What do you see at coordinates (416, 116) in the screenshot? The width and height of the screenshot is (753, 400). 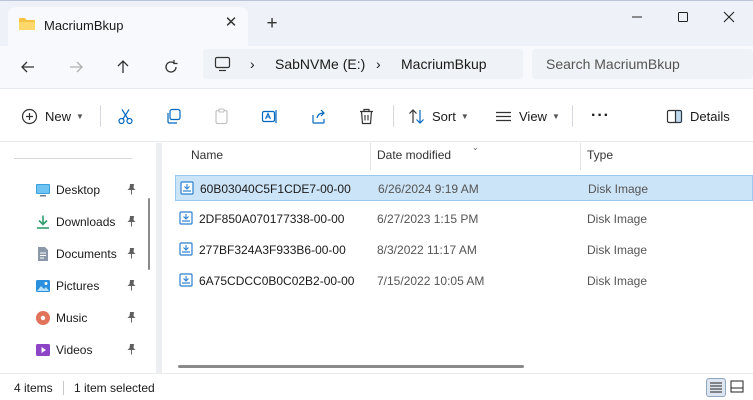 I see `sort-icon` at bounding box center [416, 116].